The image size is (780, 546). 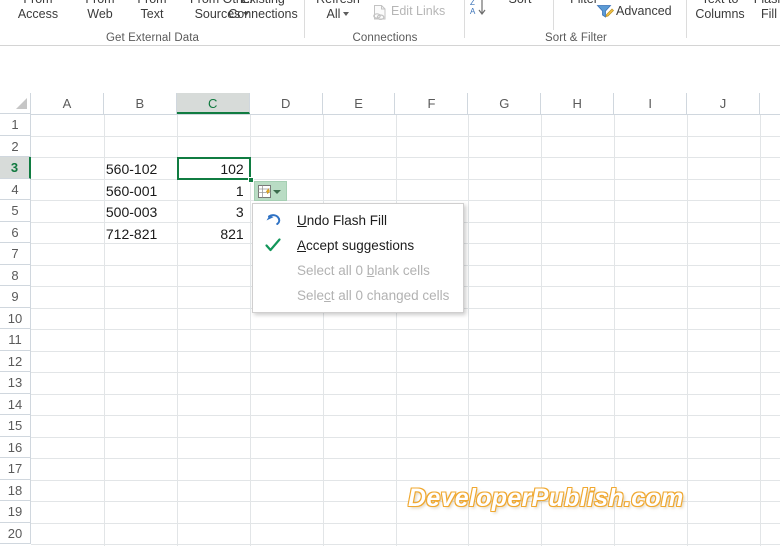 I want to click on ribbon-button-from-access: From Access, so click(x=38, y=11).